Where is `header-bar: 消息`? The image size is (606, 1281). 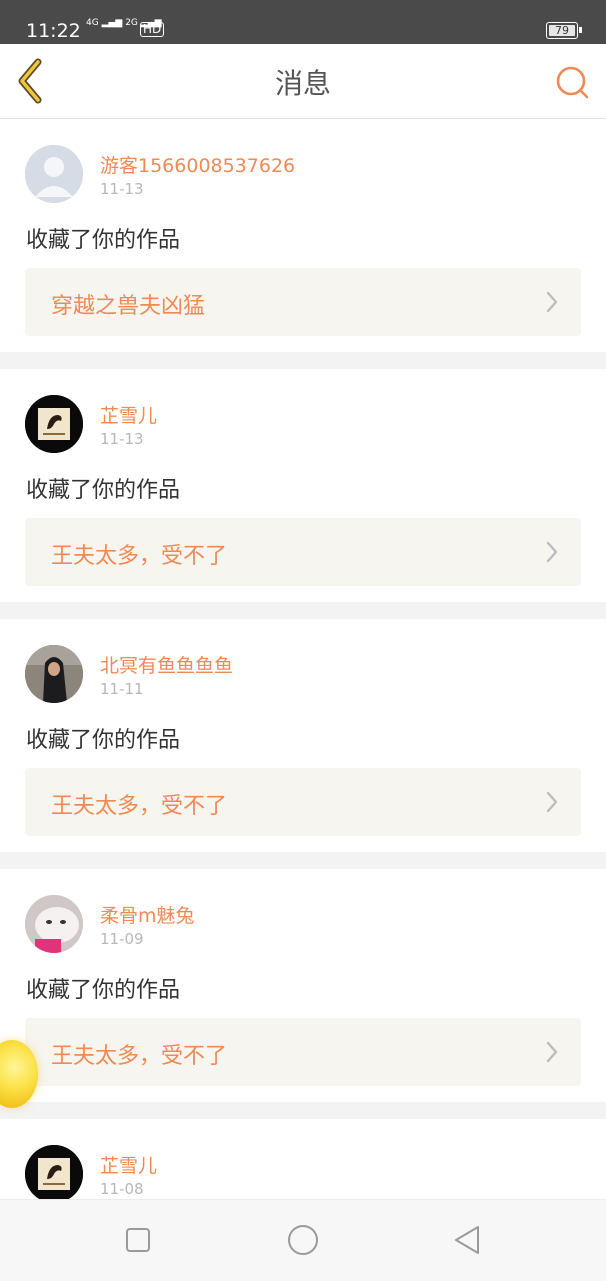 header-bar: 消息 is located at coordinates (303, 81).